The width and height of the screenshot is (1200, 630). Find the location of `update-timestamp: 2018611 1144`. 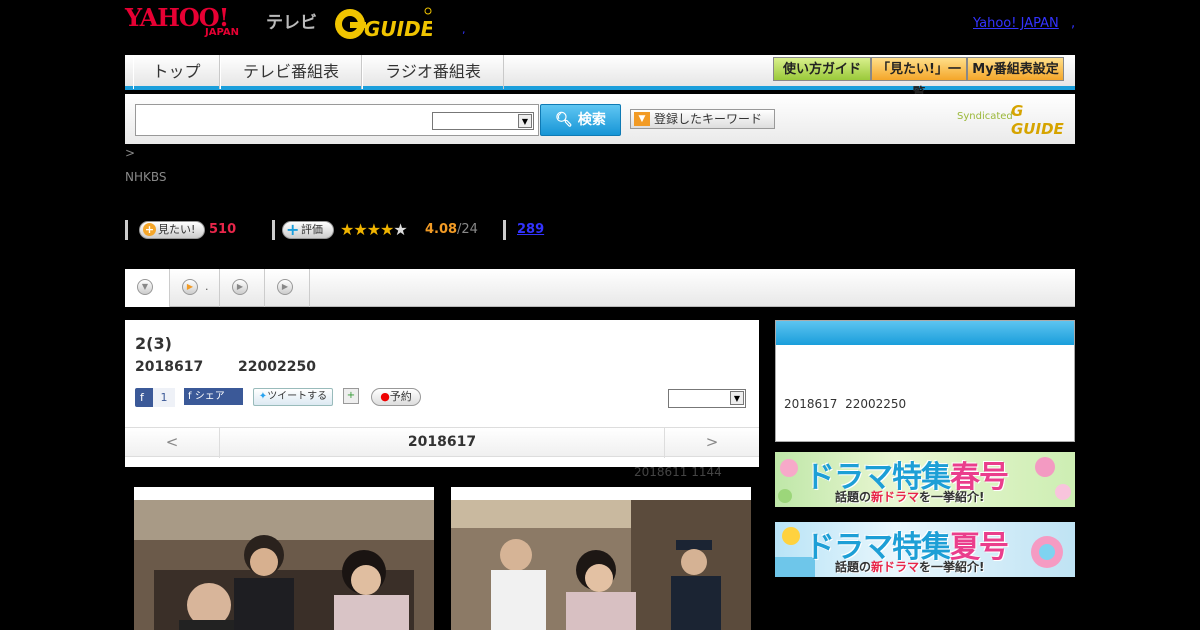

update-timestamp: 2018611 1144 is located at coordinates (678, 472).